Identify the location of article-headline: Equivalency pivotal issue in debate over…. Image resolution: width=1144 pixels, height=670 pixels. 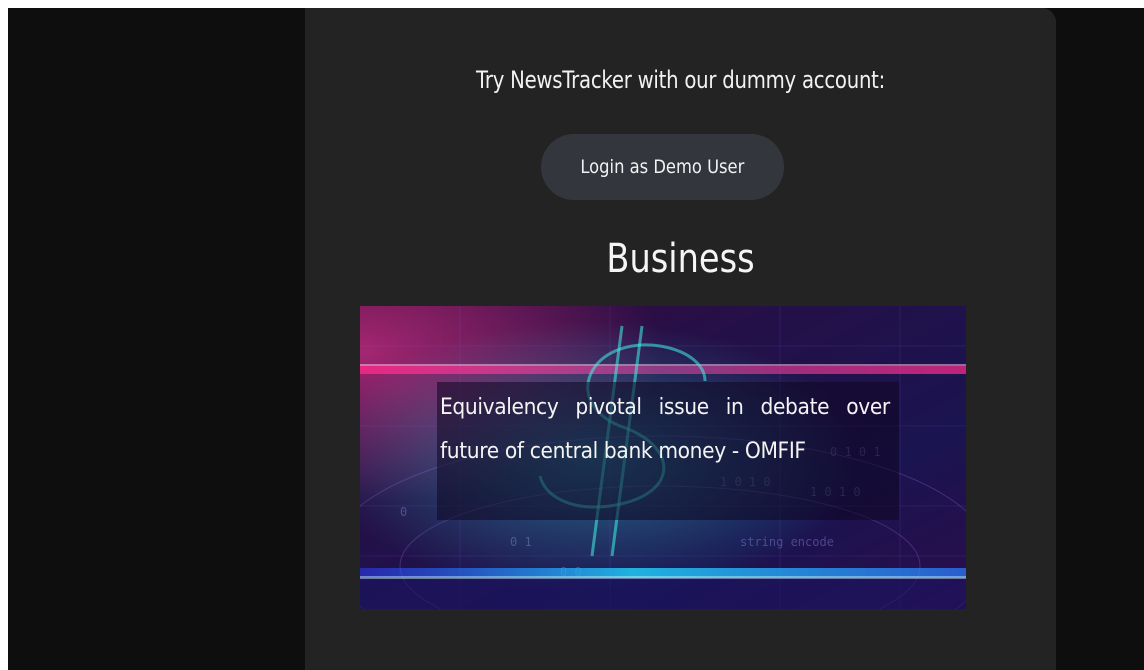
(665, 430).